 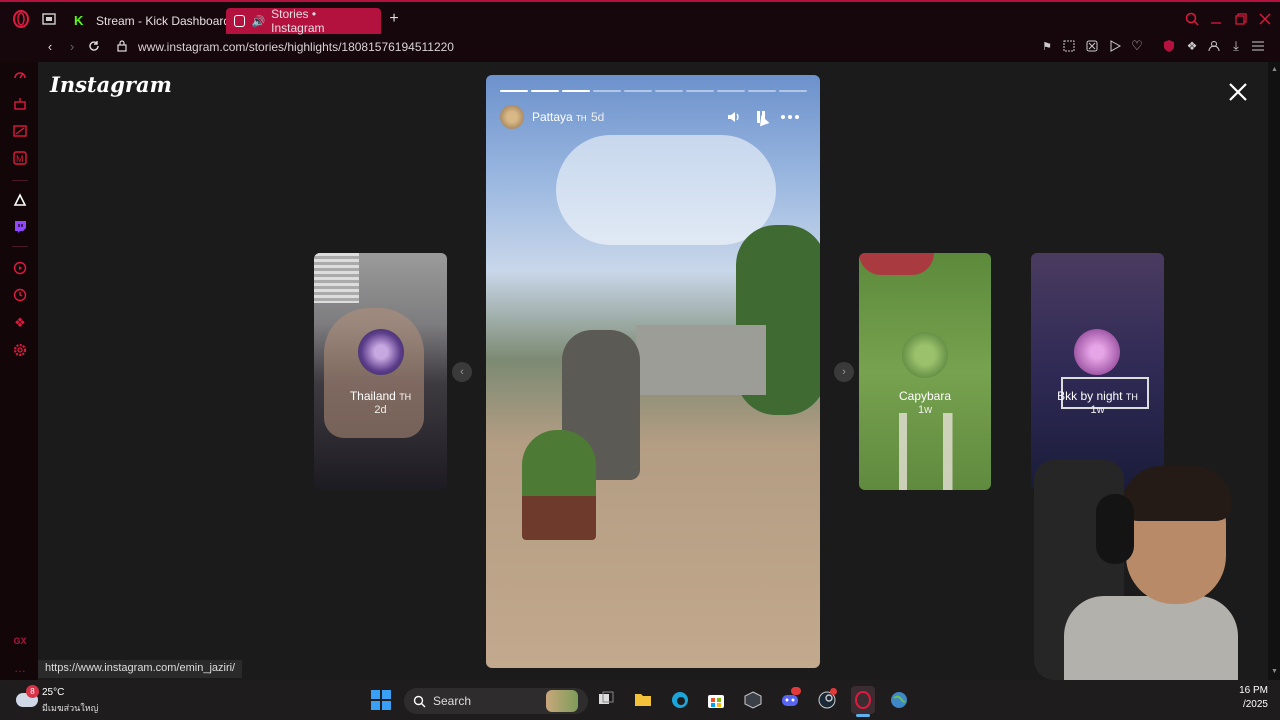 What do you see at coordinates (680, 700) in the screenshot?
I see `edge-icon` at bounding box center [680, 700].